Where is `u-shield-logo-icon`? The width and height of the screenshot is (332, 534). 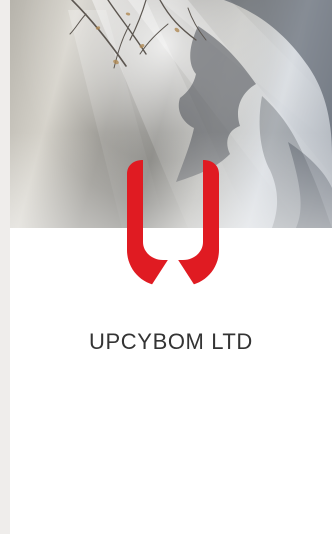 u-shield-logo-icon is located at coordinates (173, 223).